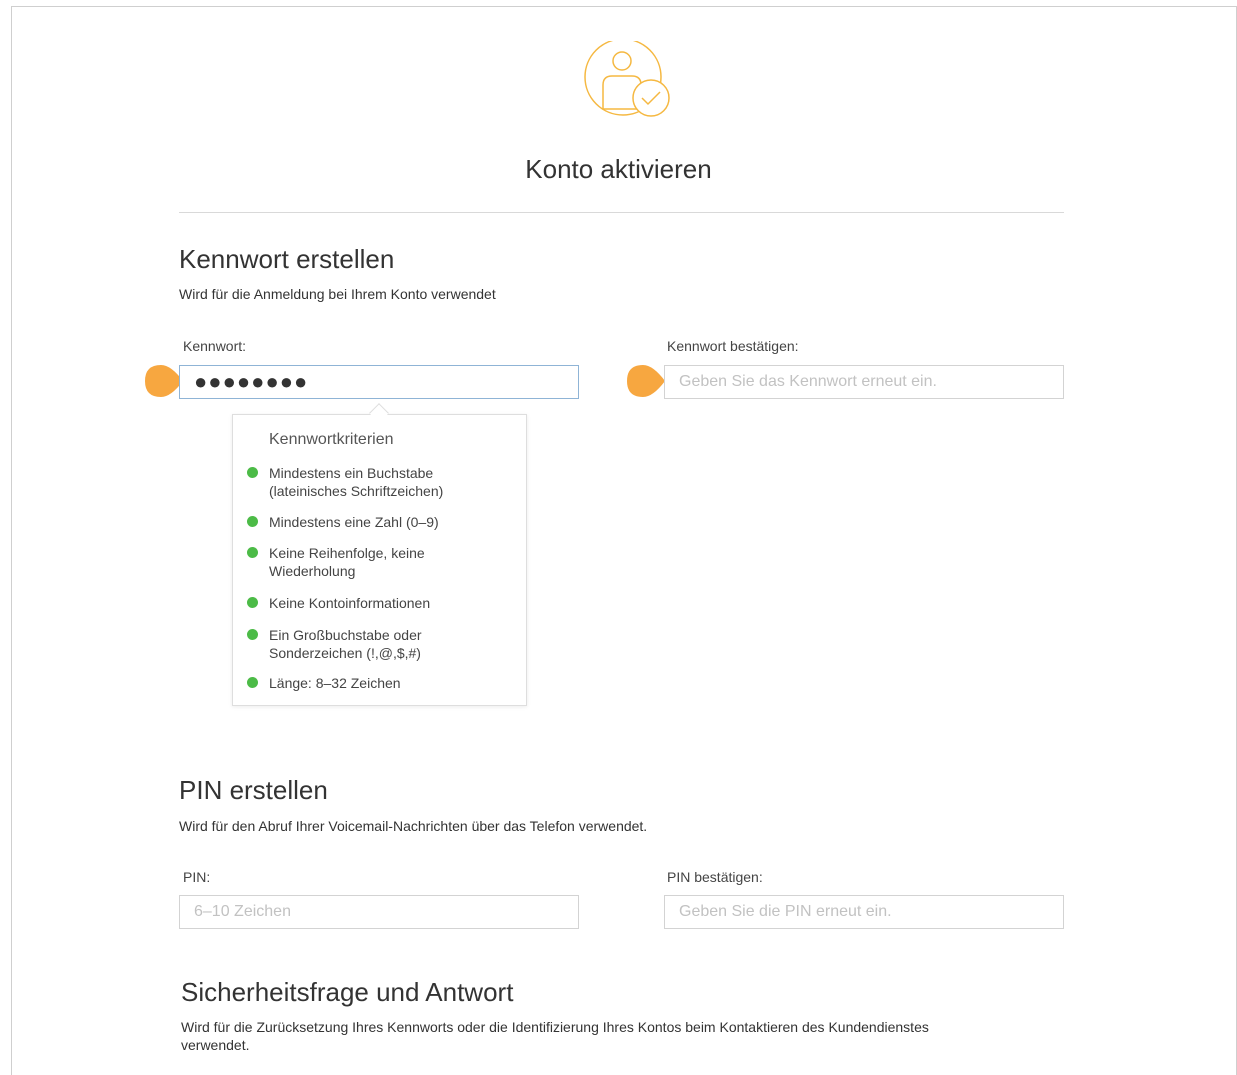 The height and width of the screenshot is (1075, 1237). Describe the element at coordinates (347, 992) in the screenshot. I see `security-section-title: Sicherheitsfrage und Antwort` at that location.